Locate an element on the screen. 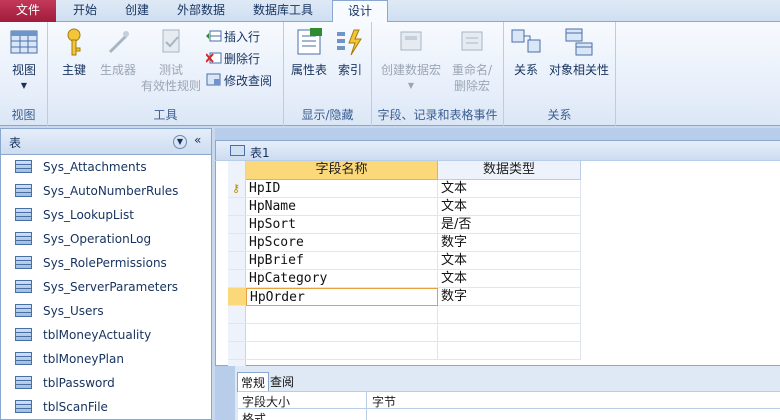  builder-button: 生成器 is located at coordinates (118, 52).